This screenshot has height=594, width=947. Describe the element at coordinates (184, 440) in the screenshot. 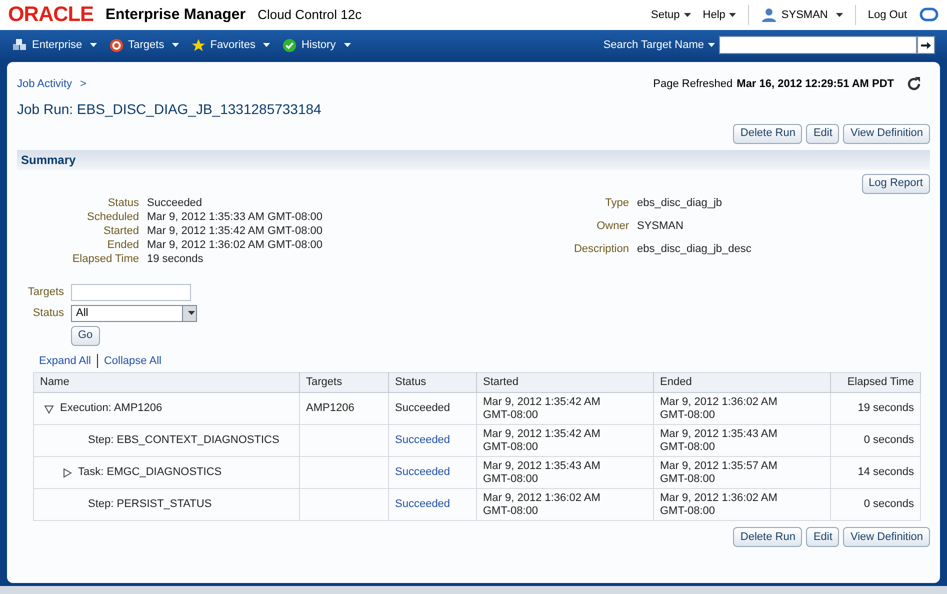

I see `name-cell: Step: EBS_CONTEXT_DIAGNOSTICS` at that location.